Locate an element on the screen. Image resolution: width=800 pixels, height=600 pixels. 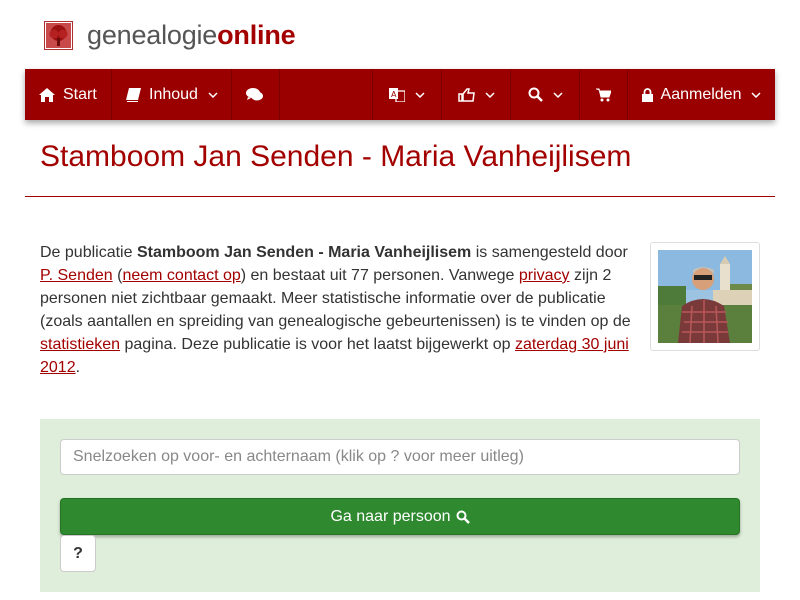
nav-start: Start is located at coordinates (68, 94).